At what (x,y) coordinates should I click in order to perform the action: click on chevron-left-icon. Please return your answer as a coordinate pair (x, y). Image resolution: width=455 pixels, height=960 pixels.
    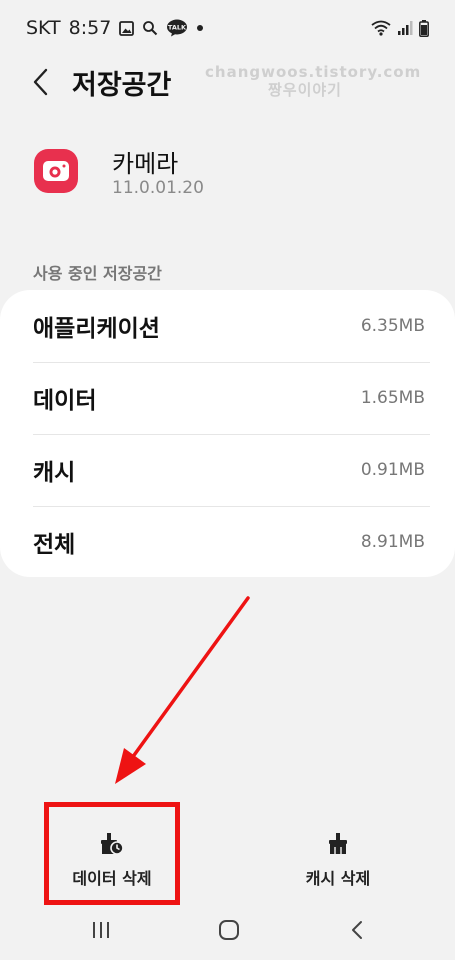
    Looking at the image, I should click on (40, 82).